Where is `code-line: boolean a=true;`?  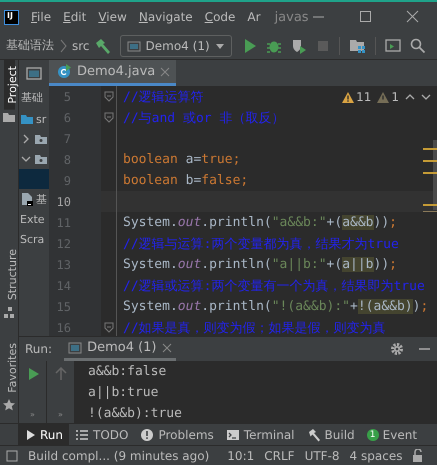 code-line: boolean a=true; is located at coordinates (181, 159).